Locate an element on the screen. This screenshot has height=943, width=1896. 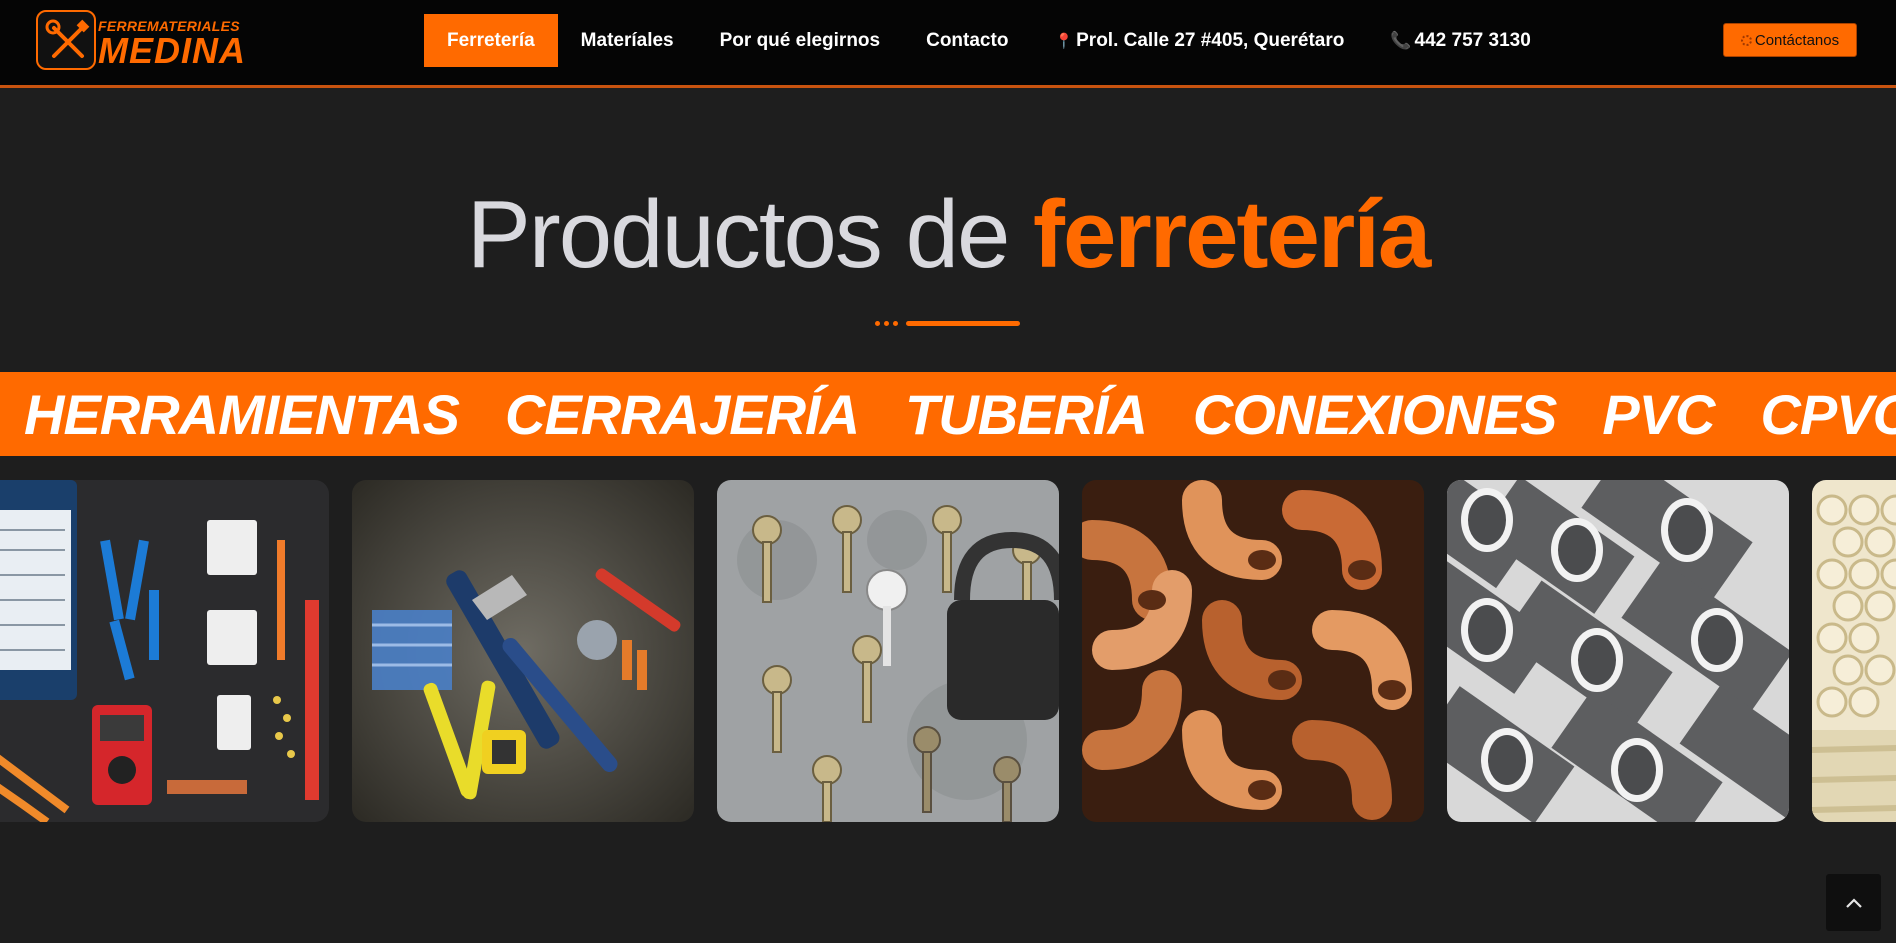
phone-icon: 📞 is located at coordinates (1401, 40).